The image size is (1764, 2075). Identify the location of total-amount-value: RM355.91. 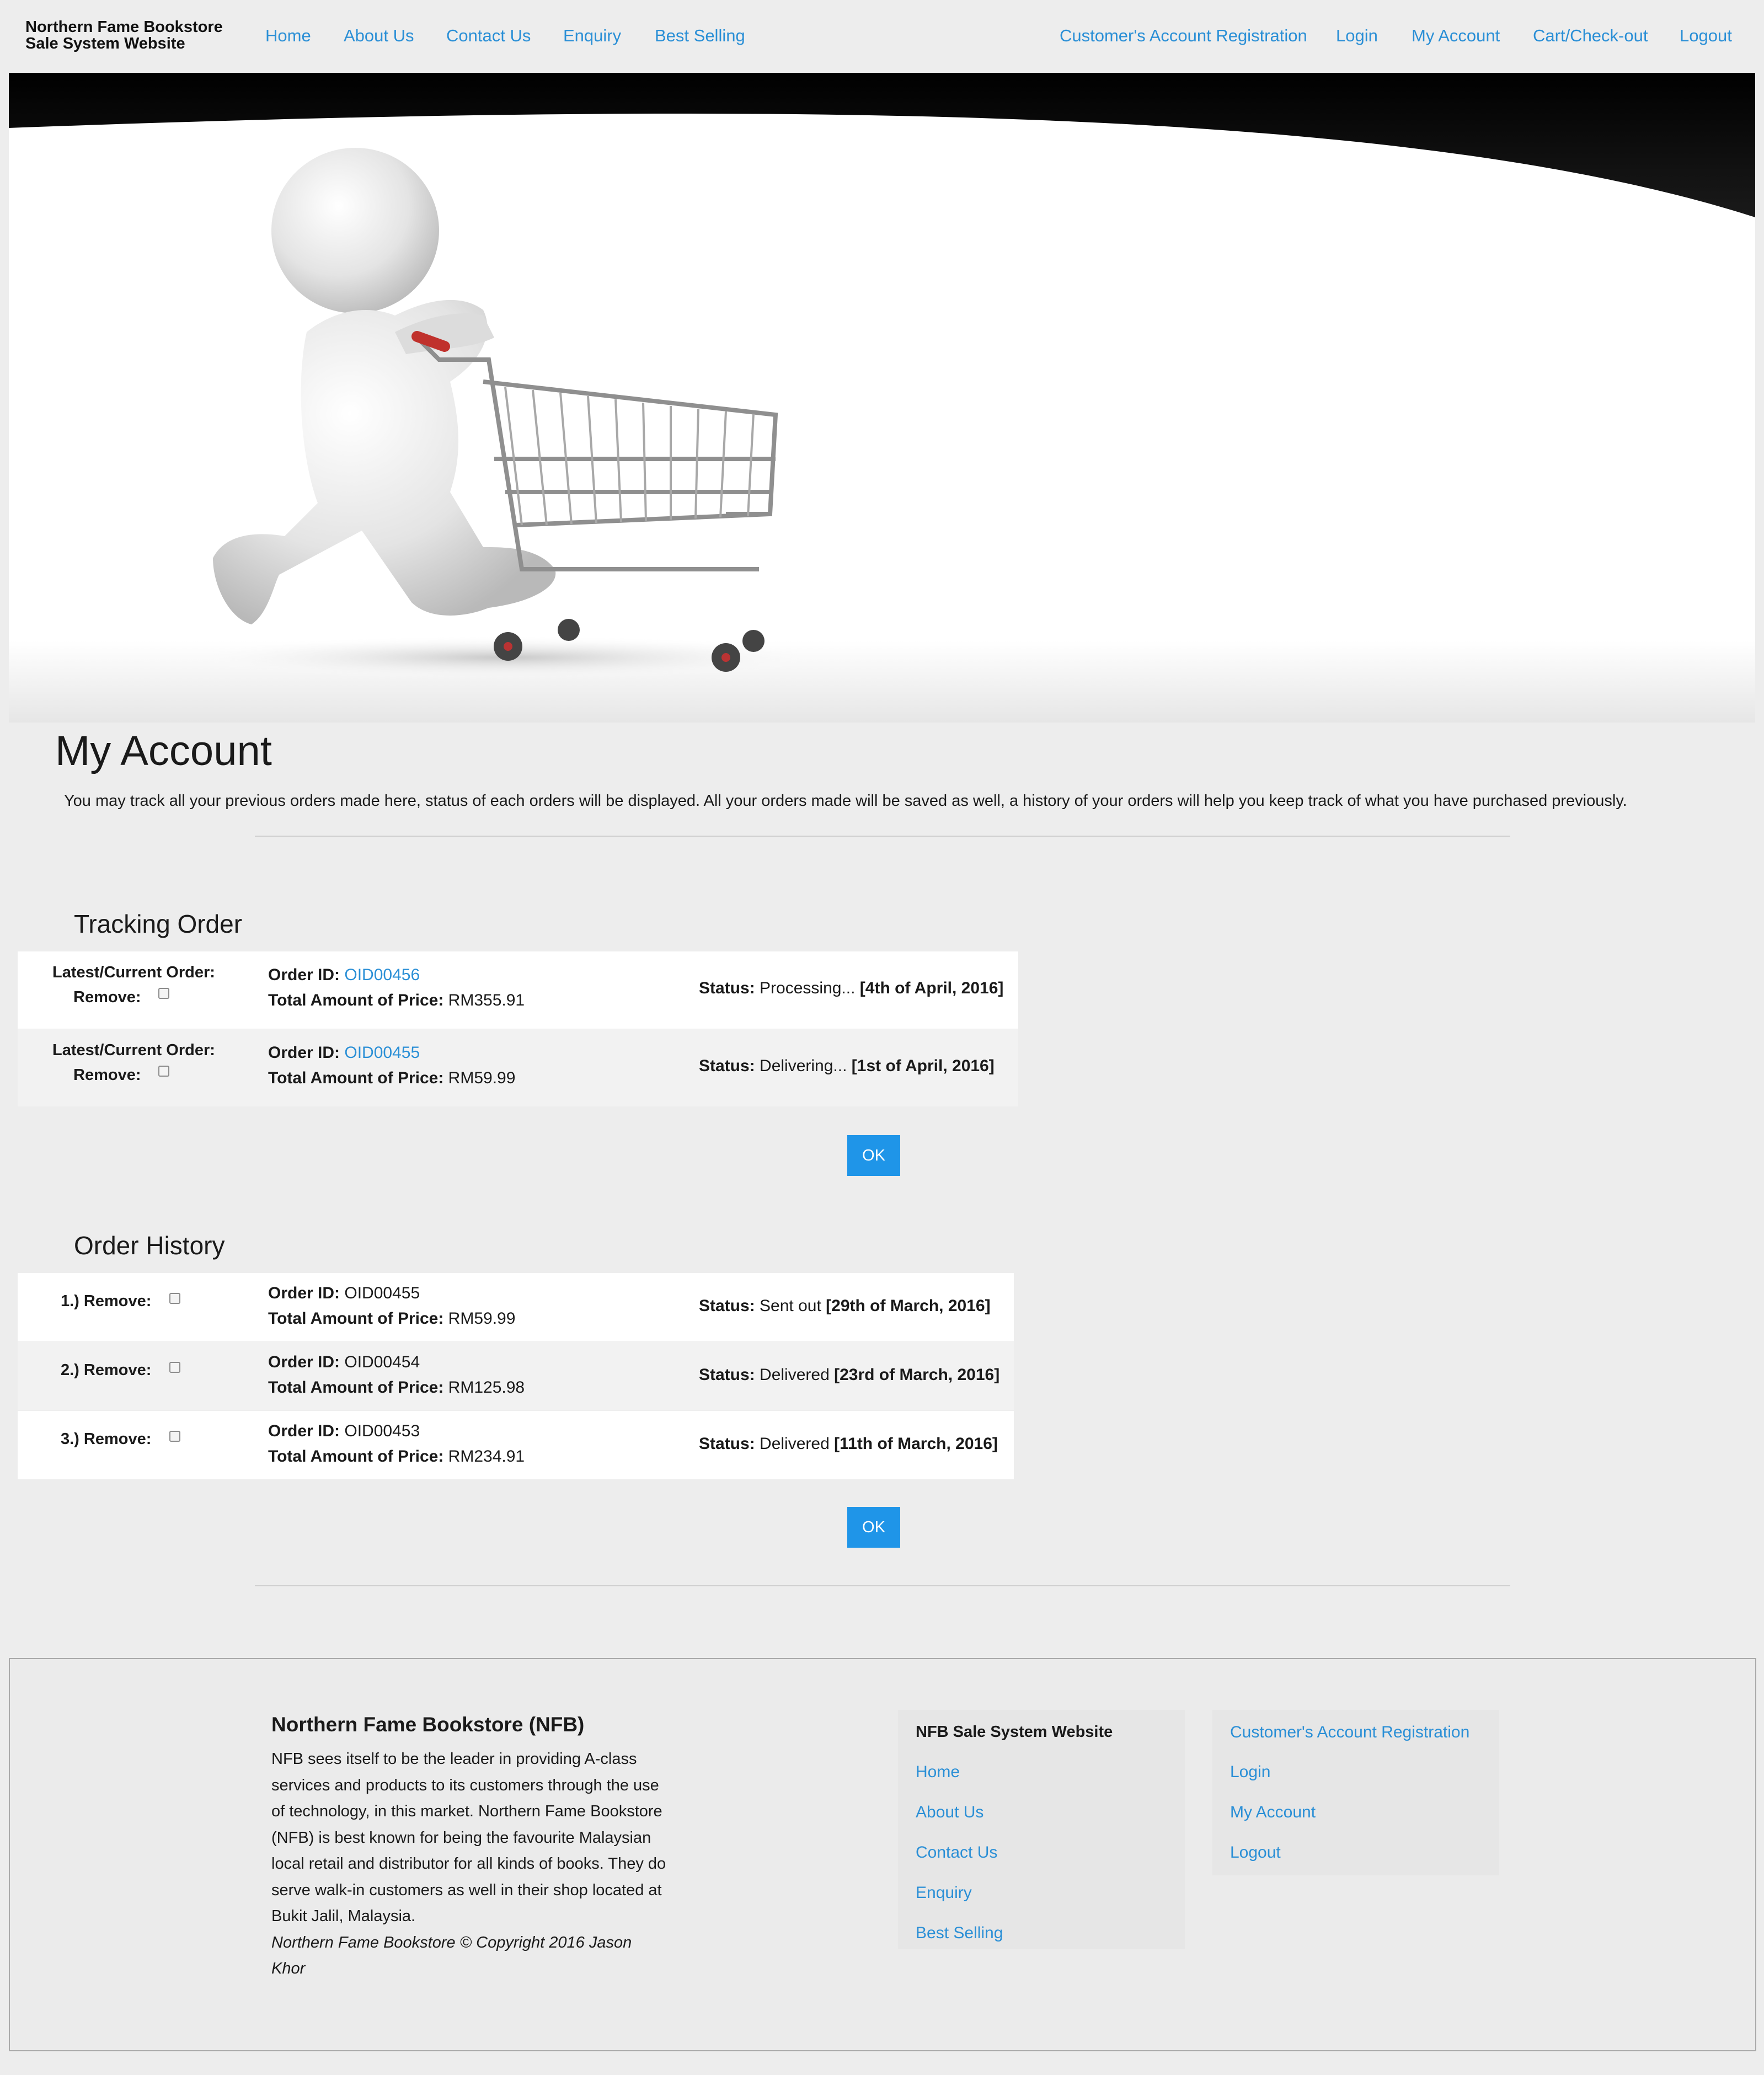
(486, 1000).